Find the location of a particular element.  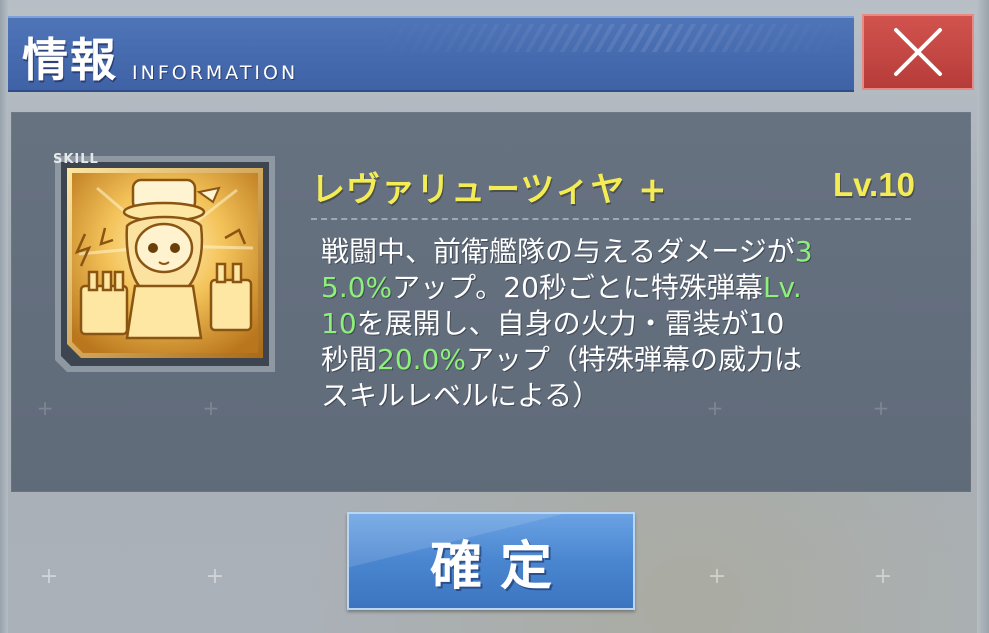

close-x-icon is located at coordinates (918, 52).